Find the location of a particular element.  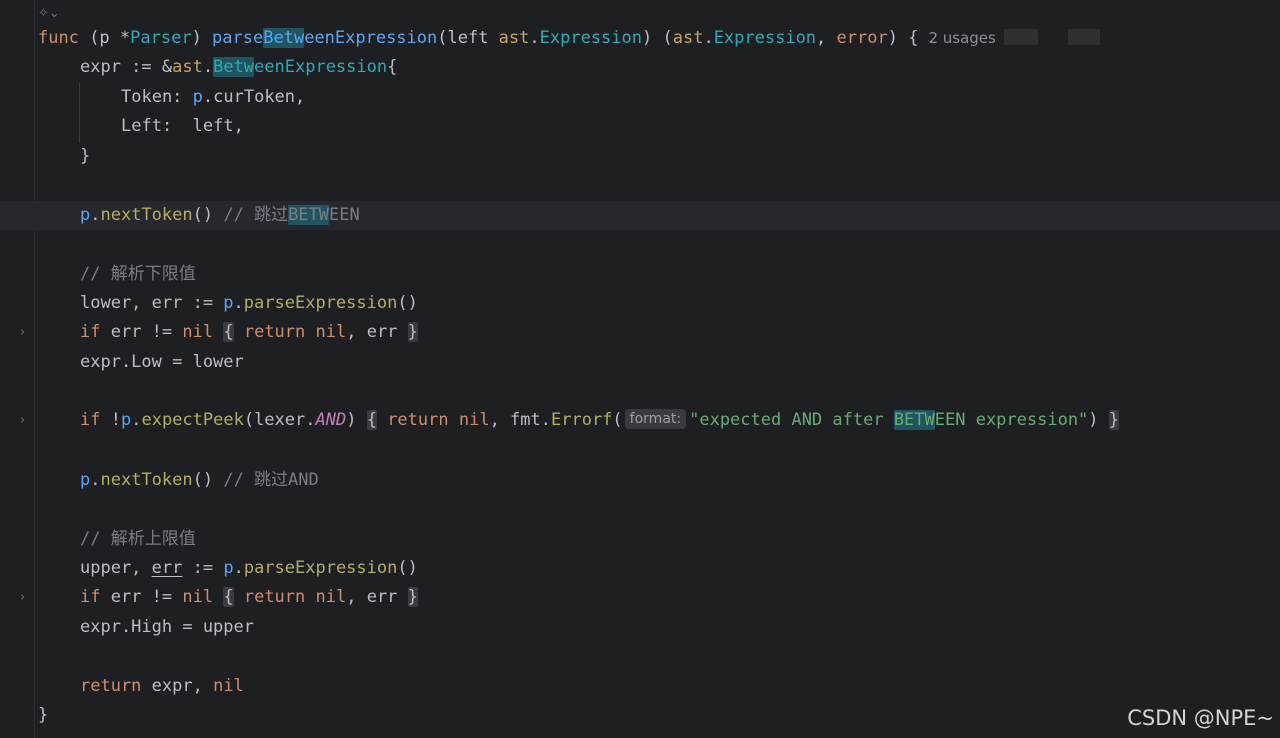

string-literal: EEN expression" is located at coordinates (1011, 420).